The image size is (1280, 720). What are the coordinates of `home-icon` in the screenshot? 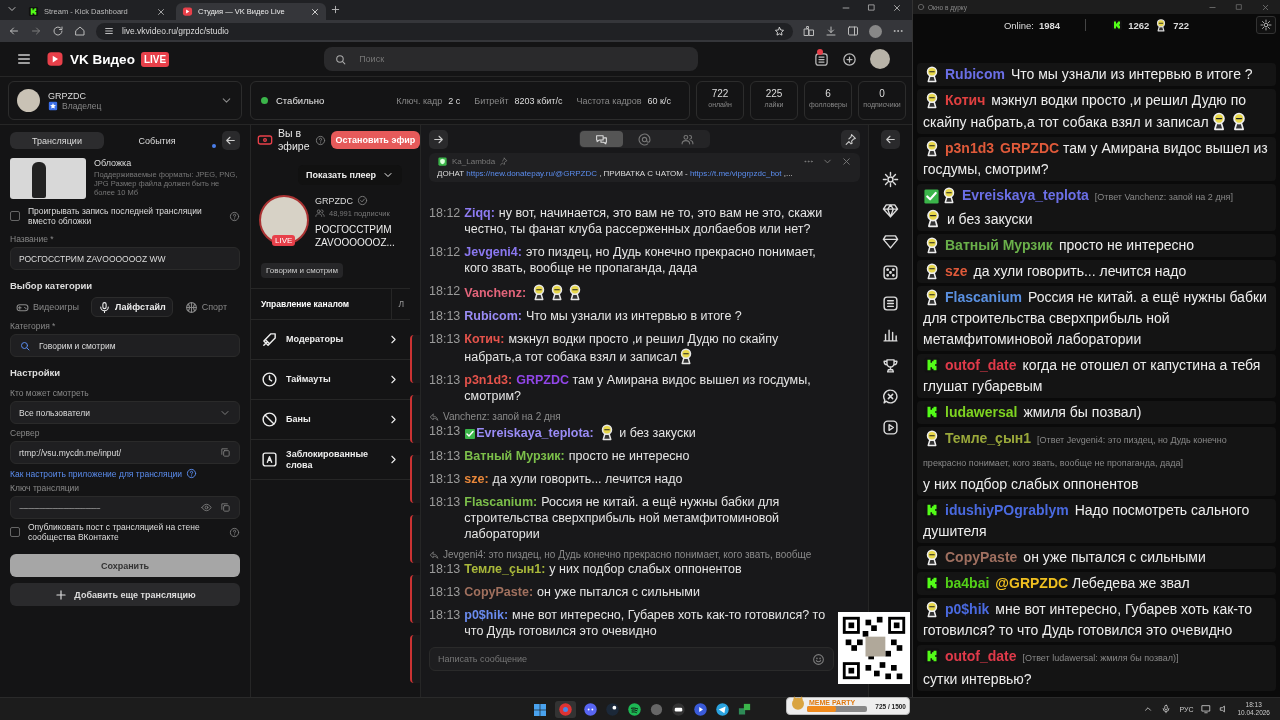 It's located at (80, 31).